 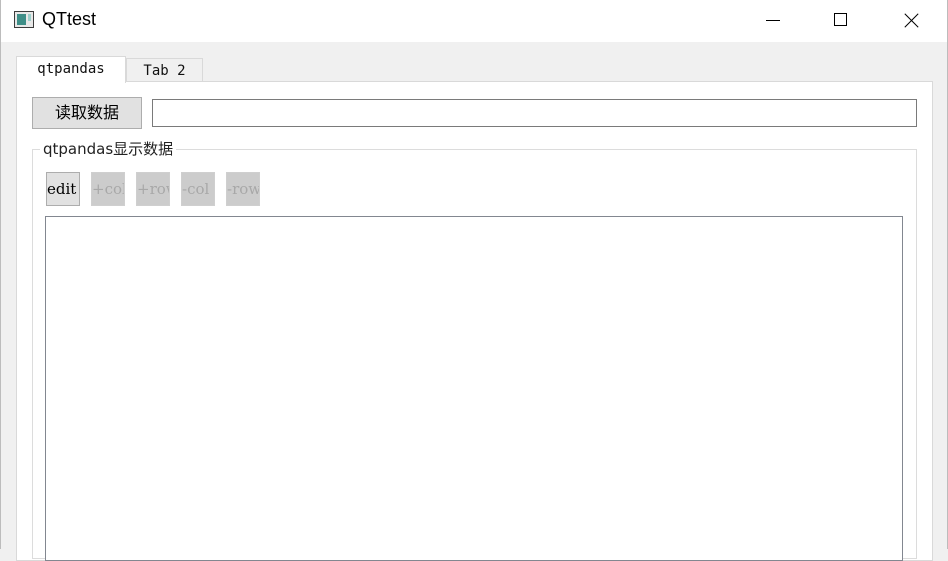 I want to click on add-column-button: +col, so click(x=108, y=189).